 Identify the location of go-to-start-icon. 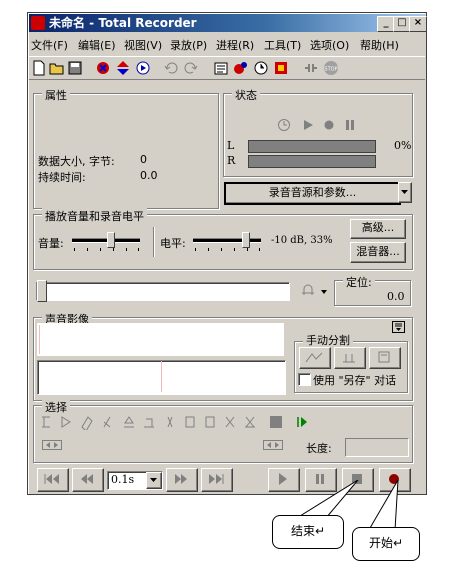
(51, 479).